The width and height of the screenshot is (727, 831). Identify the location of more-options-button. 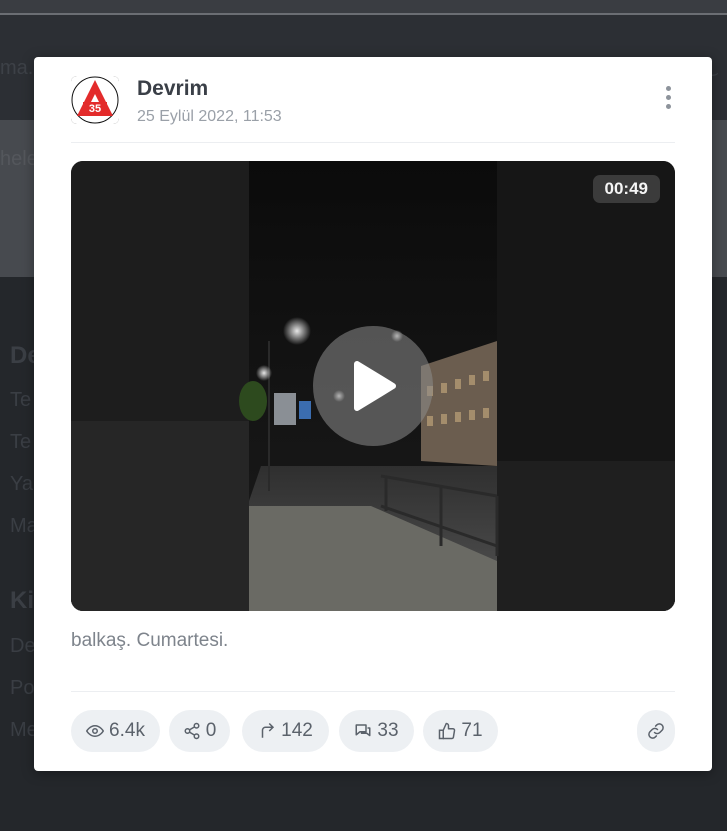
(668, 99).